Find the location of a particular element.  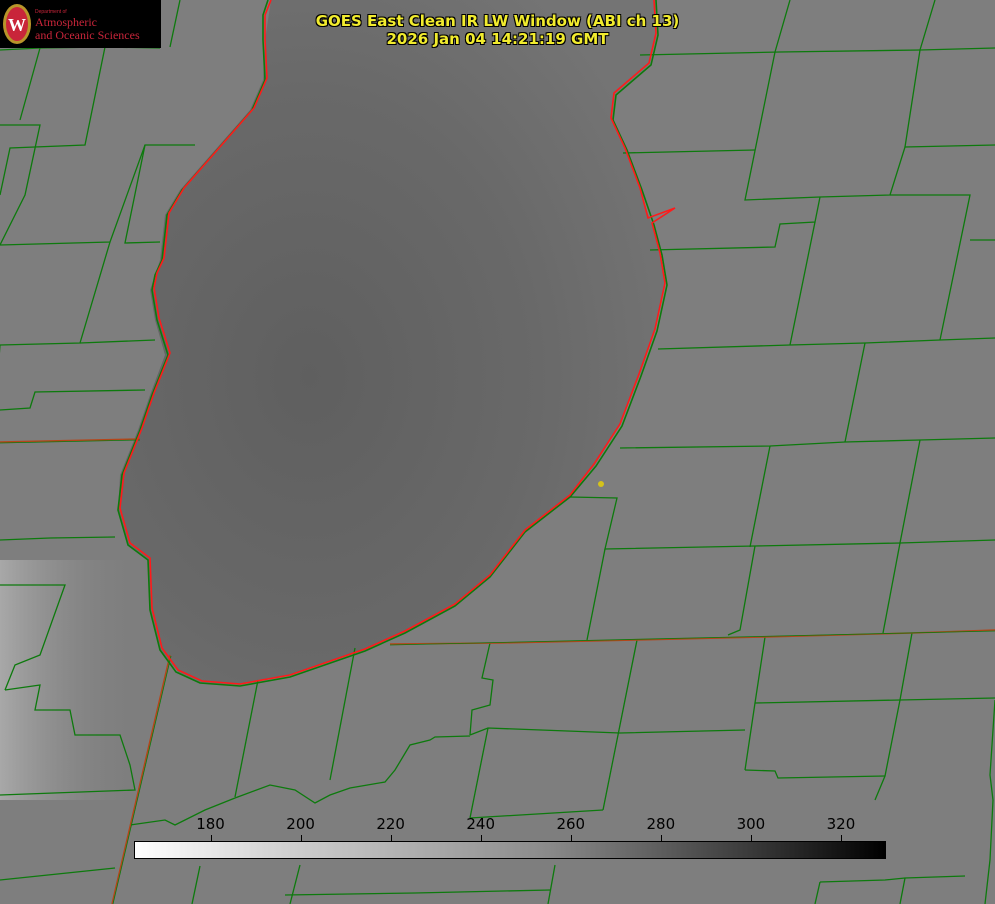

colorbar-tick-label: 320 is located at coordinates (841, 824).